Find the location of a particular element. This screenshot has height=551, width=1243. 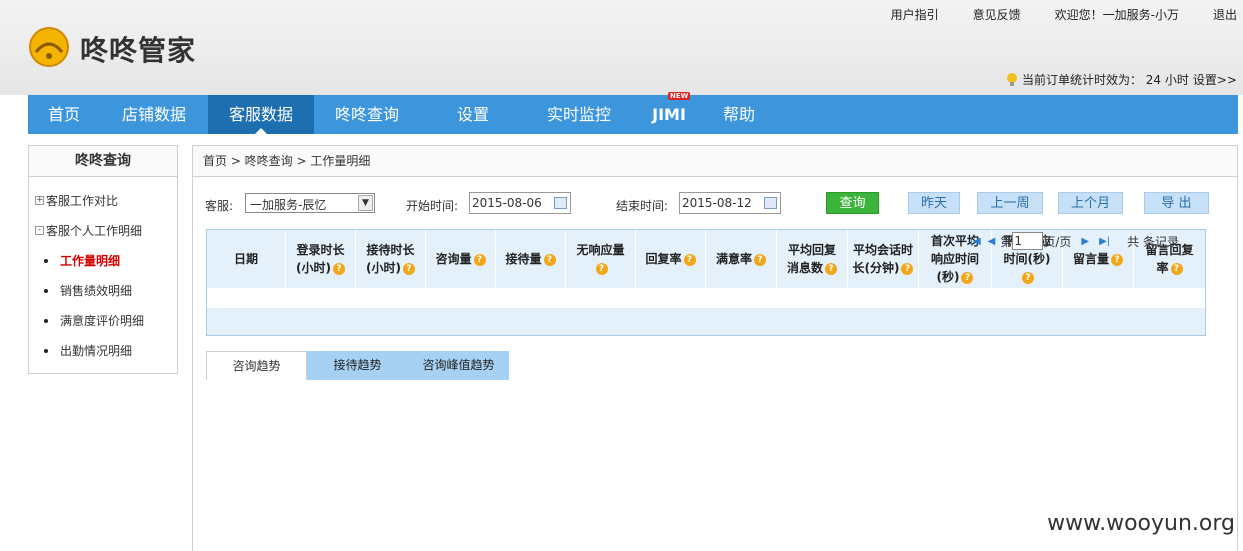

tab-reception-trend: 接待趋势 is located at coordinates (357, 365).